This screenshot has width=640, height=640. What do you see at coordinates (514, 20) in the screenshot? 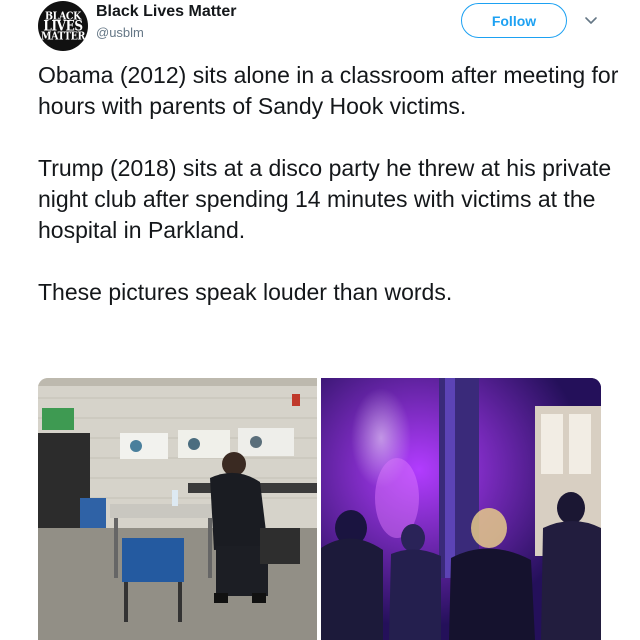
I see `follow-button: Follow` at bounding box center [514, 20].